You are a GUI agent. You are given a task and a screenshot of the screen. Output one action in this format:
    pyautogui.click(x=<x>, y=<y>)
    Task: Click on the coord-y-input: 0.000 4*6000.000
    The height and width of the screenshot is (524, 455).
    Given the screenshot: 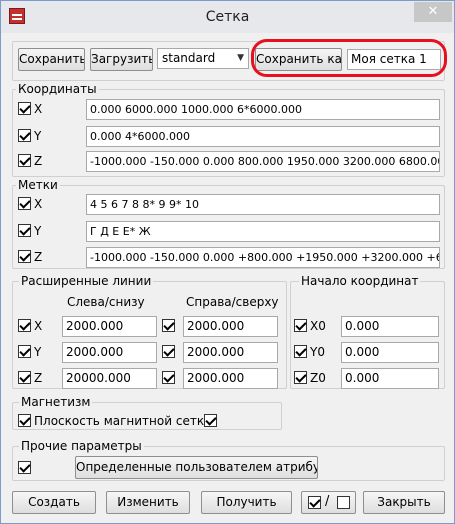 What is the action you would take?
    pyautogui.click(x=263, y=136)
    